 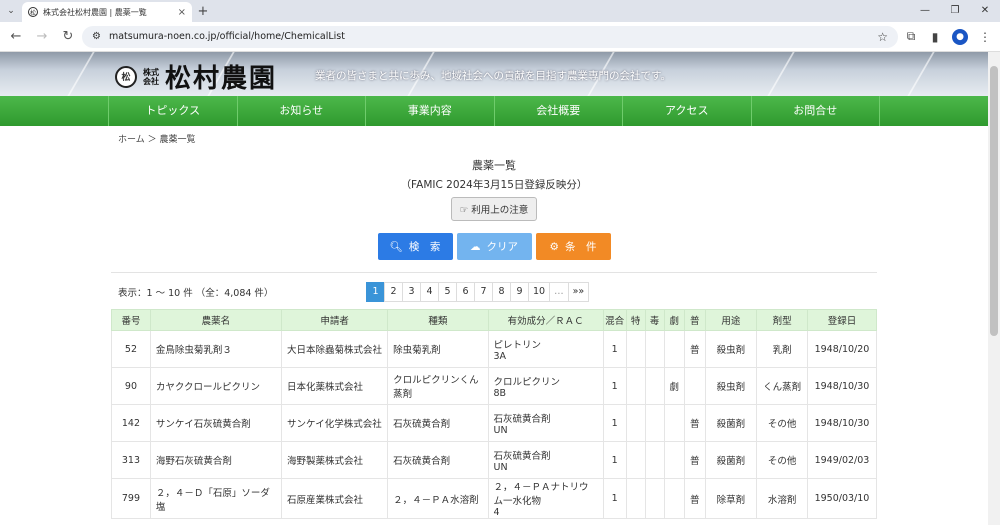 What do you see at coordinates (447, 292) in the screenshot?
I see `page-5: 5` at bounding box center [447, 292].